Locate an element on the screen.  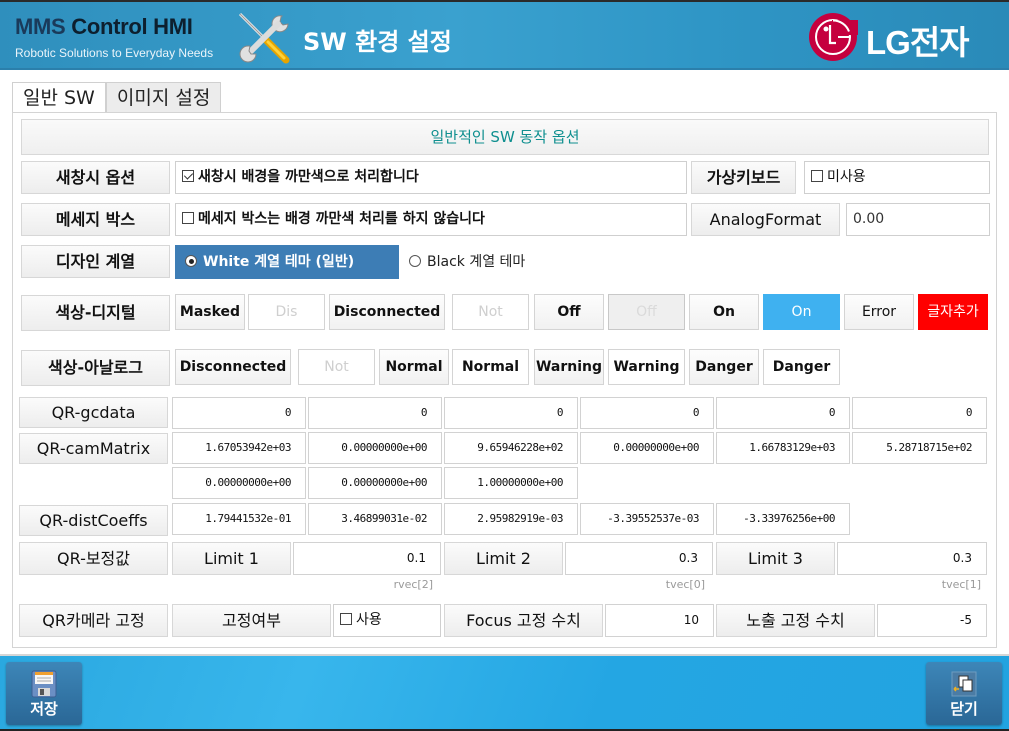
new-window-checkbox: 새창시 배경을 까만색으로 처리합니다 is located at coordinates (431, 177).